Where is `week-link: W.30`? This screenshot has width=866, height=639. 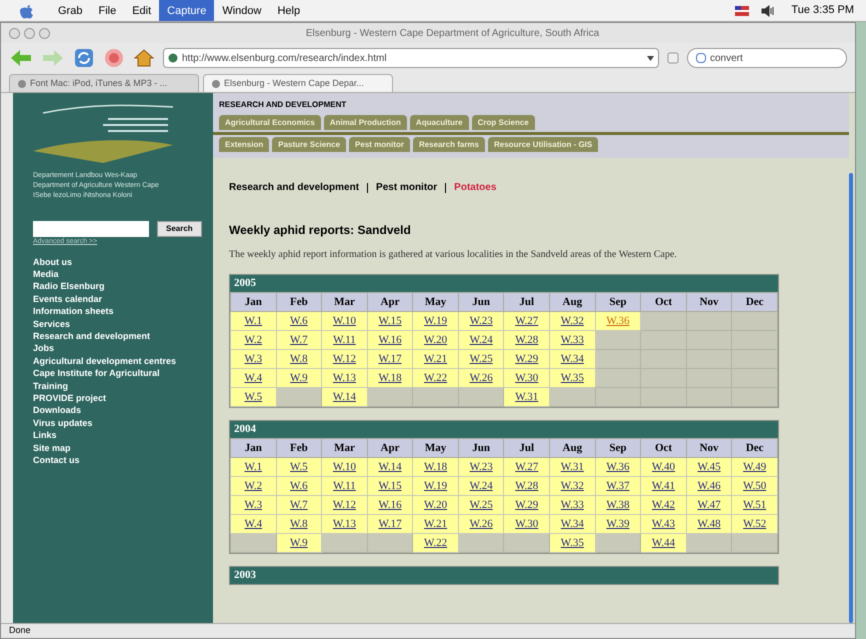
week-link: W.30 is located at coordinates (526, 378).